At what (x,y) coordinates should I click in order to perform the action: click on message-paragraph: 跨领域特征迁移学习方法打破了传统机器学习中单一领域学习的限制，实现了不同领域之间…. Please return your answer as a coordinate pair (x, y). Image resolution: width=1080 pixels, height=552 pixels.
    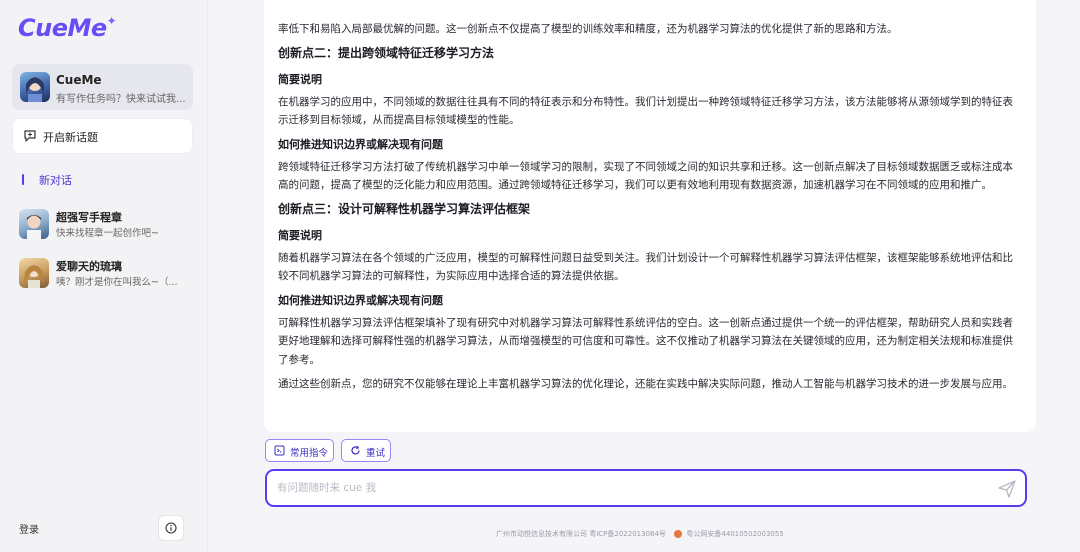
    Looking at the image, I should click on (645, 176).